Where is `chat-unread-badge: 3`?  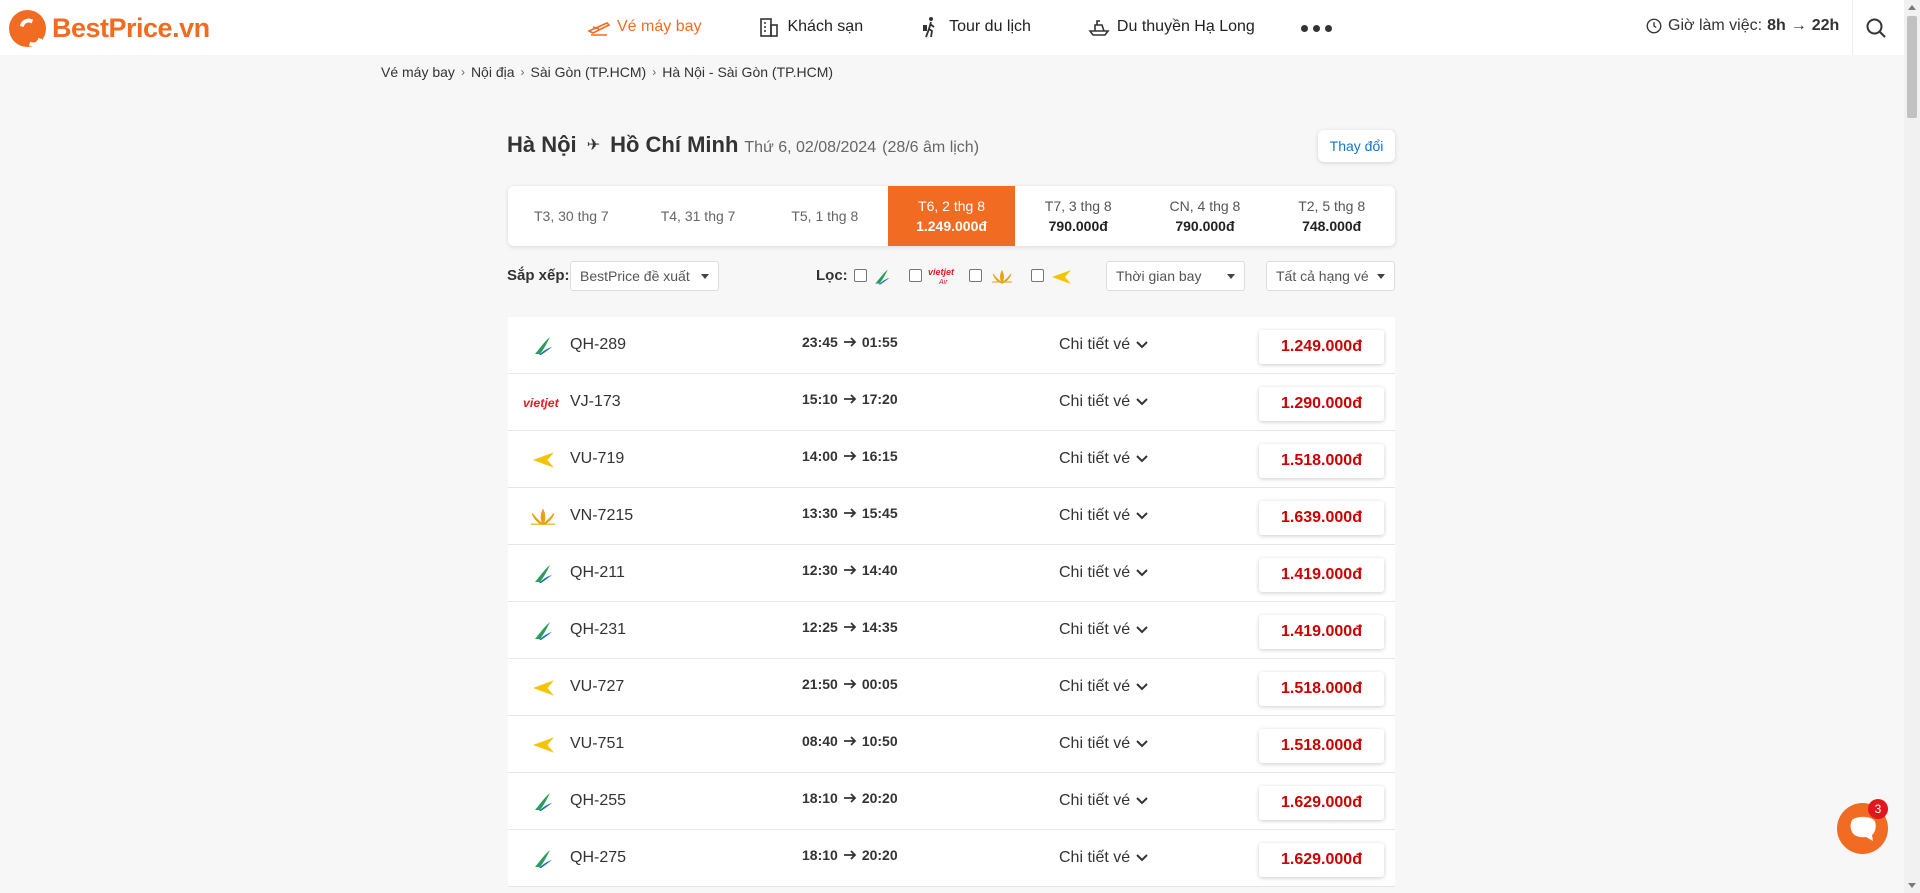 chat-unread-badge: 3 is located at coordinates (1878, 809).